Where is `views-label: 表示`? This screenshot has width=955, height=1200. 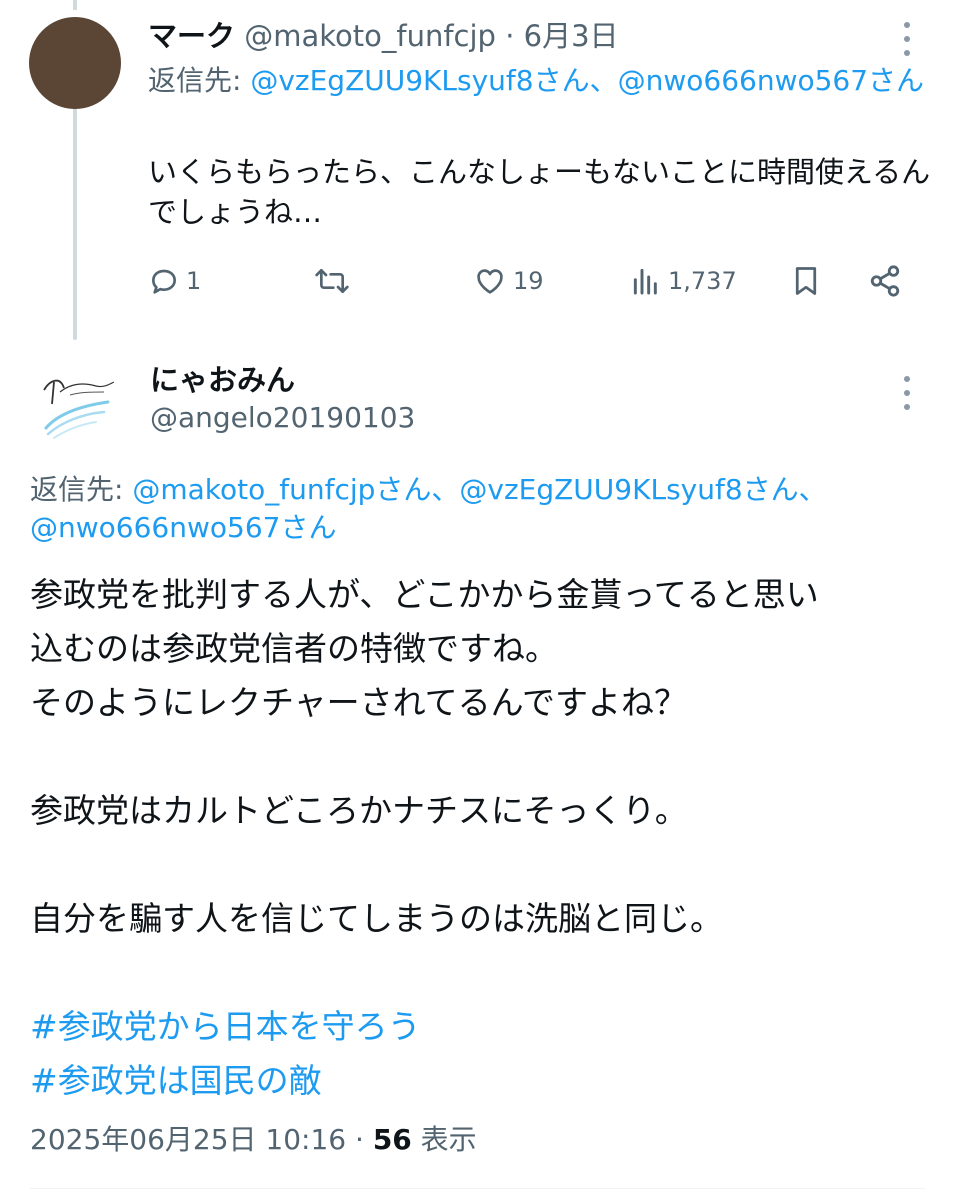 views-label: 表示 is located at coordinates (444, 1139).